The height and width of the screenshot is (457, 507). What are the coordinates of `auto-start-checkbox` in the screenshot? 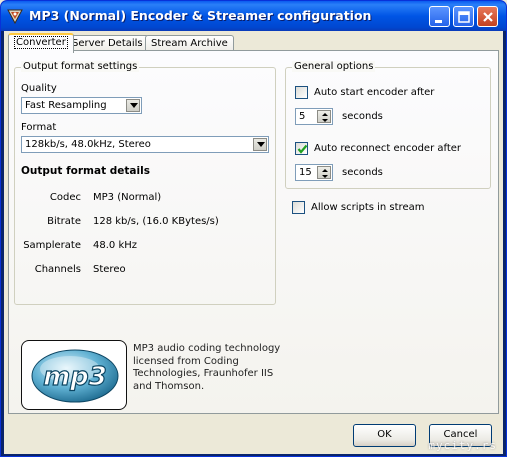 It's located at (301, 92).